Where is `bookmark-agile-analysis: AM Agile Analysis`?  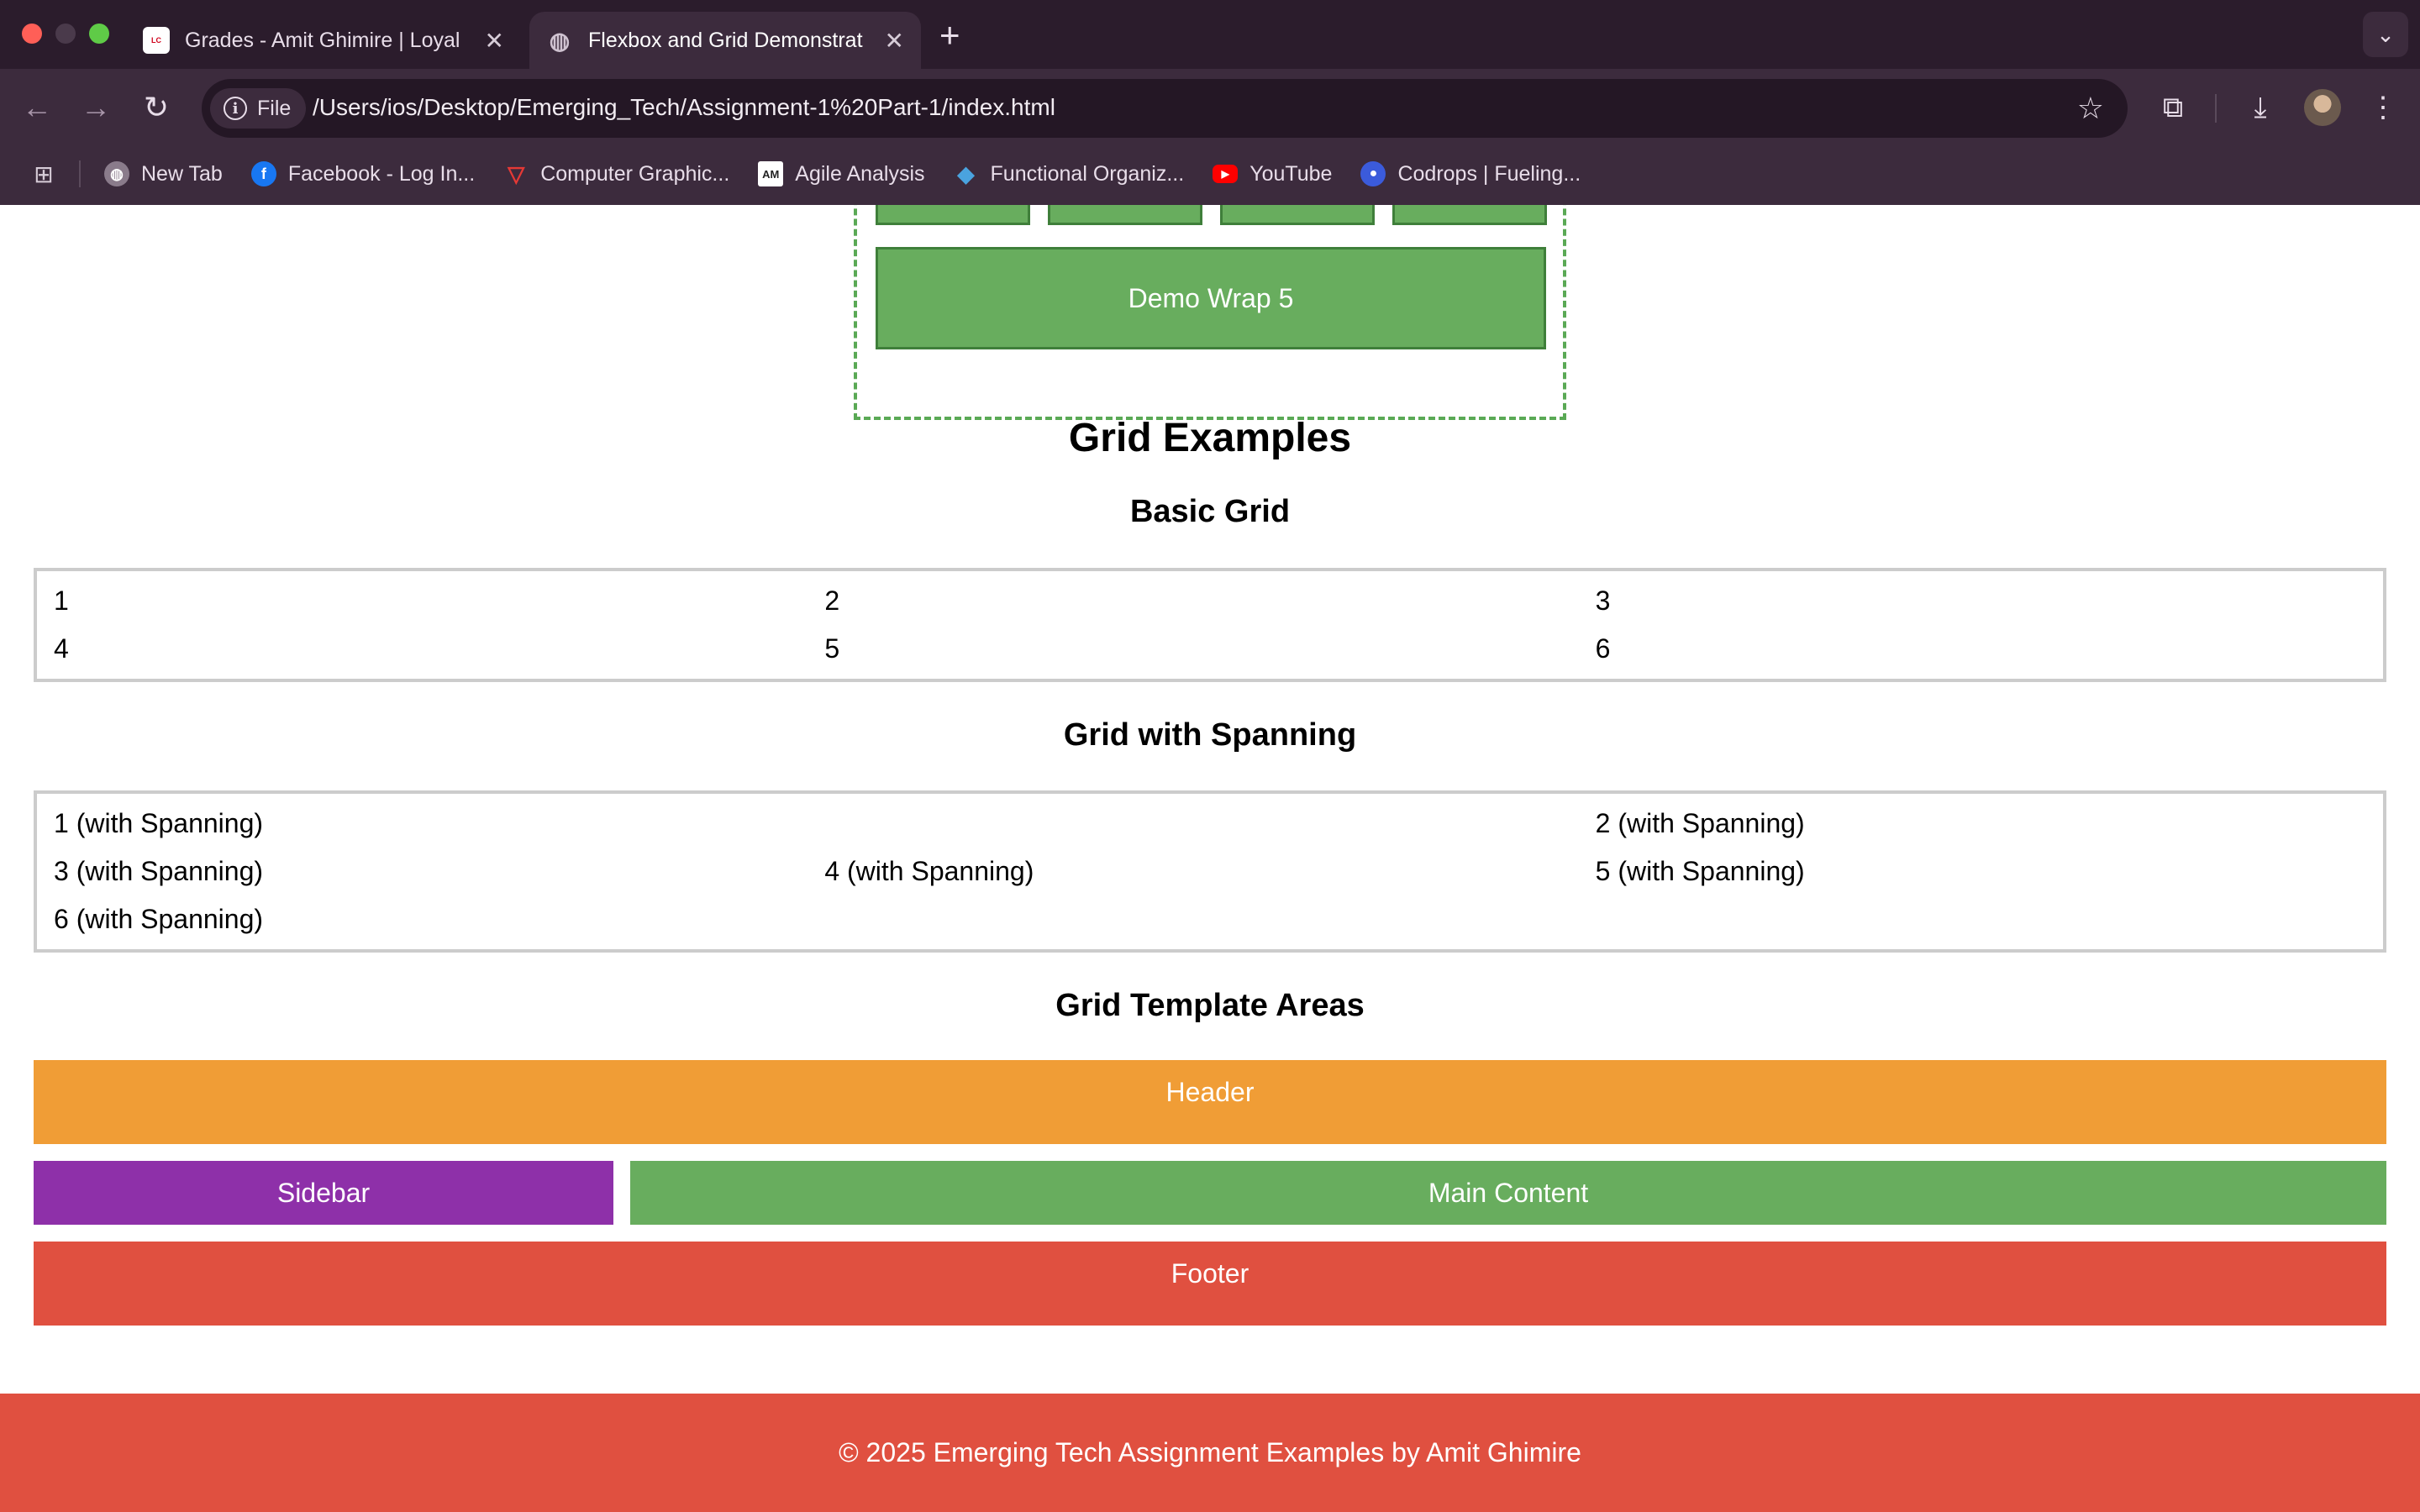
bookmark-agile-analysis: AM Agile Analysis is located at coordinates (841, 173).